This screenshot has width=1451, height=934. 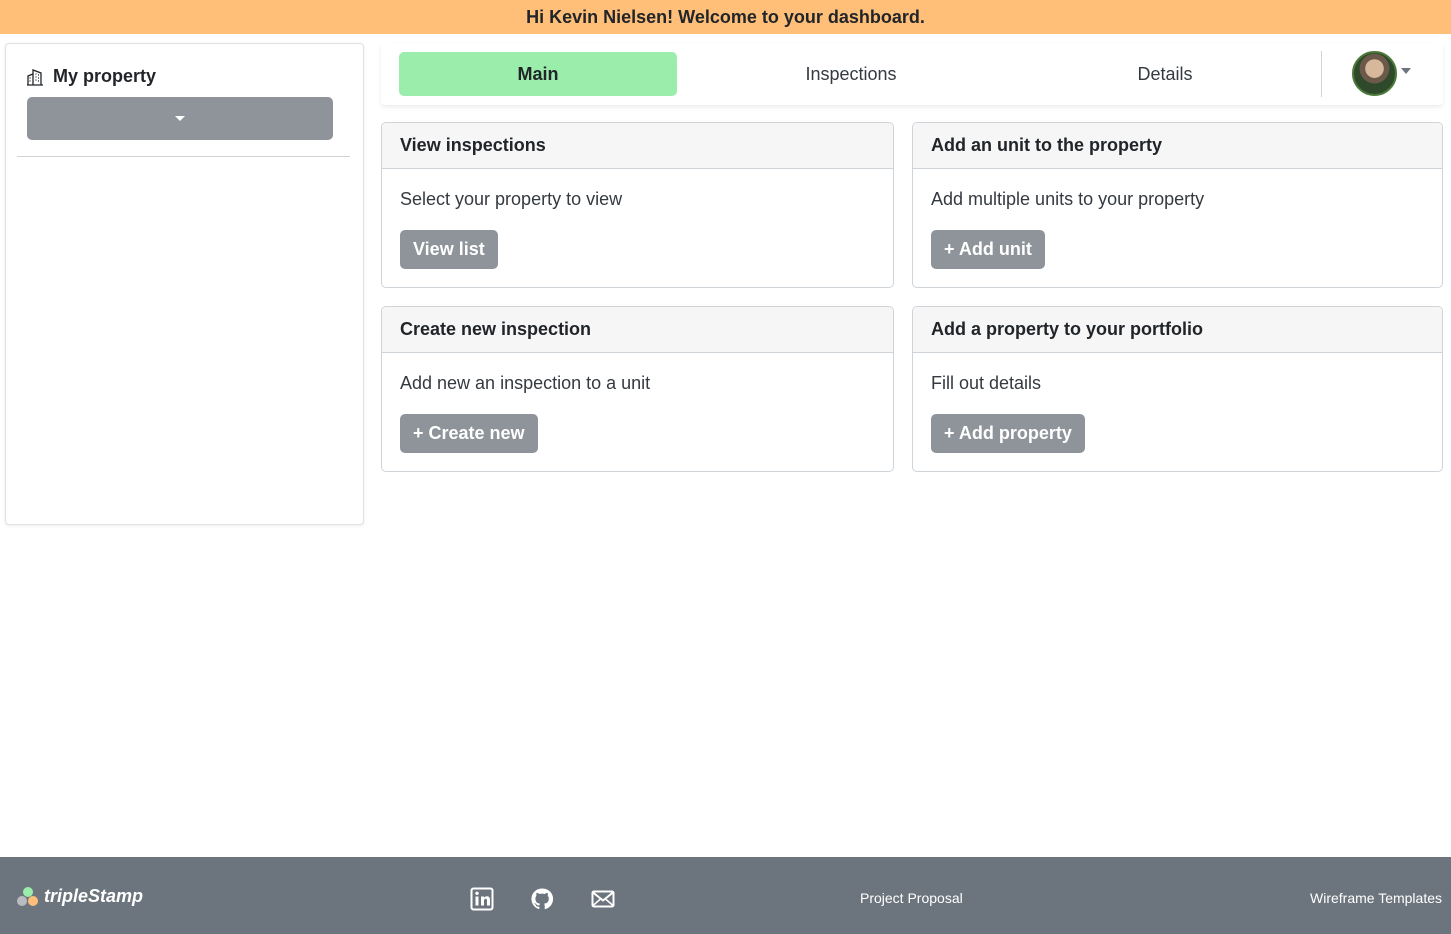 What do you see at coordinates (183, 156) in the screenshot?
I see `sidebar-divider` at bounding box center [183, 156].